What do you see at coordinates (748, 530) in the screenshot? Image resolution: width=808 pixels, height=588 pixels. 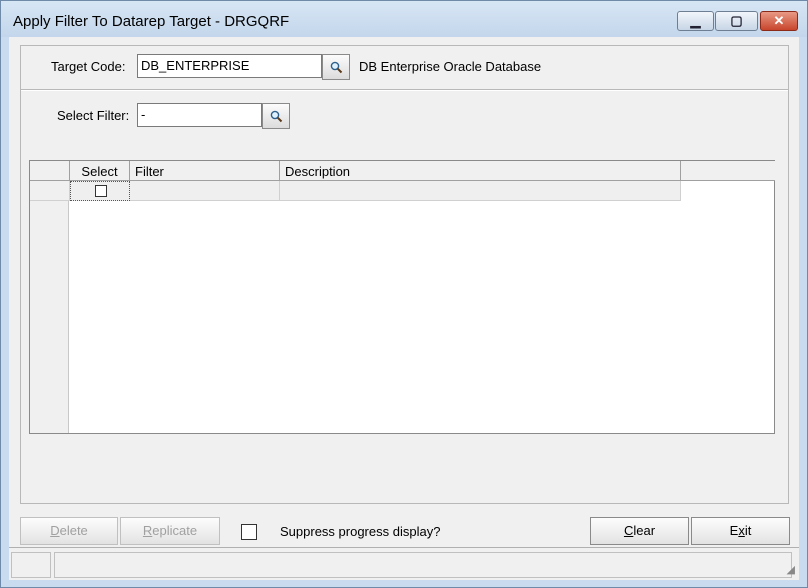 I see `exit-label-post: it` at bounding box center [748, 530].